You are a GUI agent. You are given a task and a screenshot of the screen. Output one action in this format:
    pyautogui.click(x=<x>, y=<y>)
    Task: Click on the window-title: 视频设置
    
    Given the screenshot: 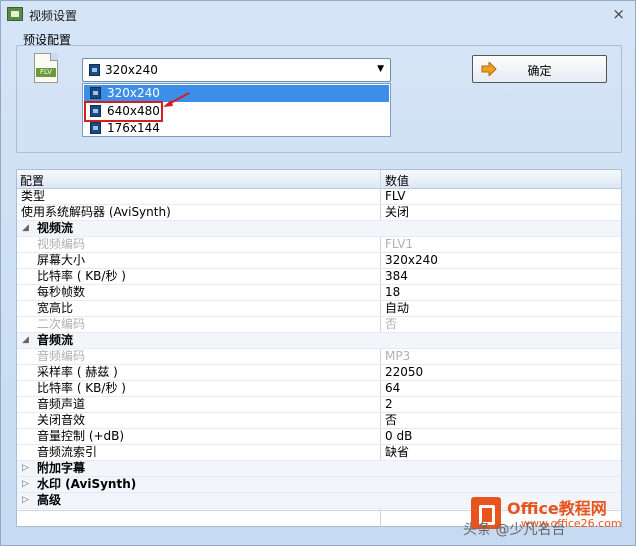 What is the action you would take?
    pyautogui.click(x=53, y=16)
    